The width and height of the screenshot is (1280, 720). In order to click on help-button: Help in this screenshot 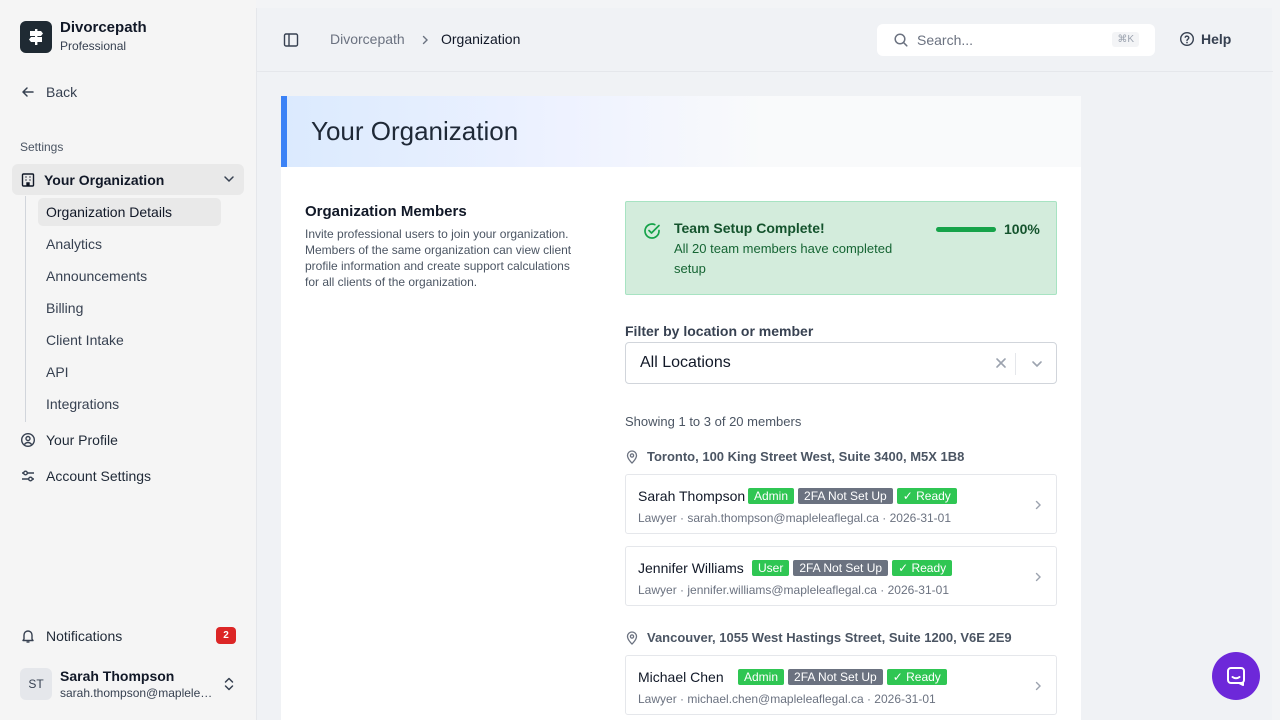, I will do `click(1205, 39)`.